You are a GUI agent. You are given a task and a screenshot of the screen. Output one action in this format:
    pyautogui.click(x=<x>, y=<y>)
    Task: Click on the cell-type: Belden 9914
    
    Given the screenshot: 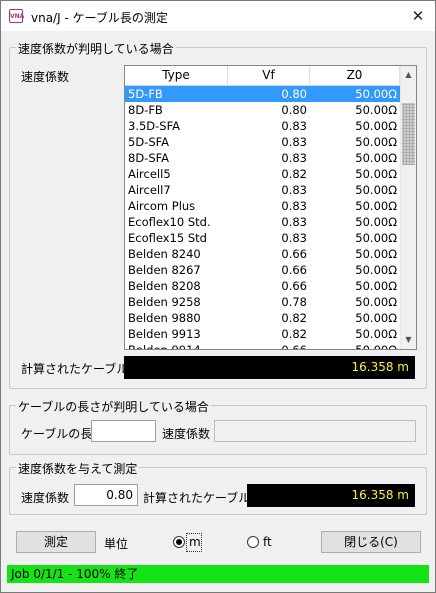 What is the action you would take?
    pyautogui.click(x=164, y=346)
    